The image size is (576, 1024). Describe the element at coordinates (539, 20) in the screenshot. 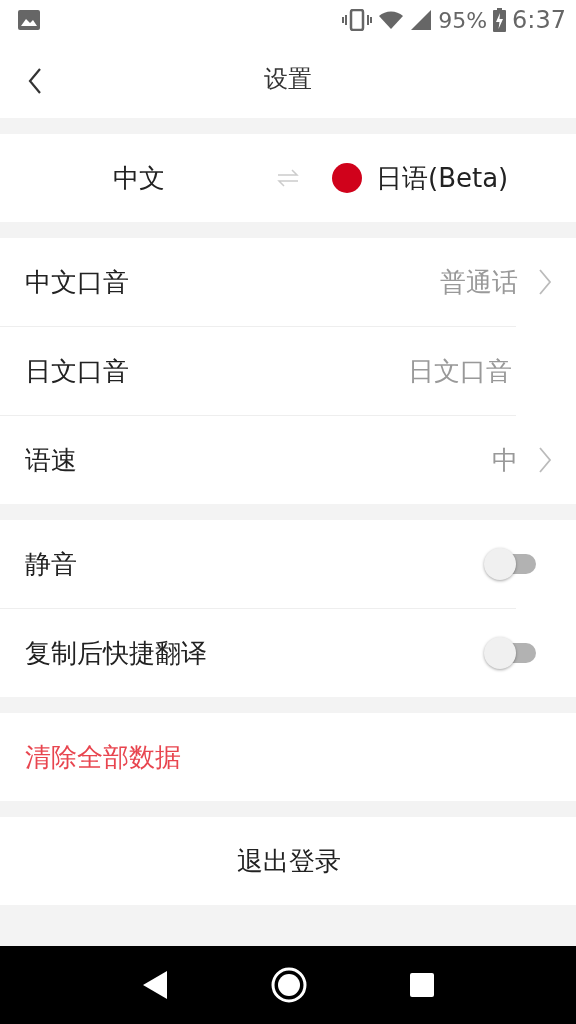

I see `clock-time: 6:37` at that location.